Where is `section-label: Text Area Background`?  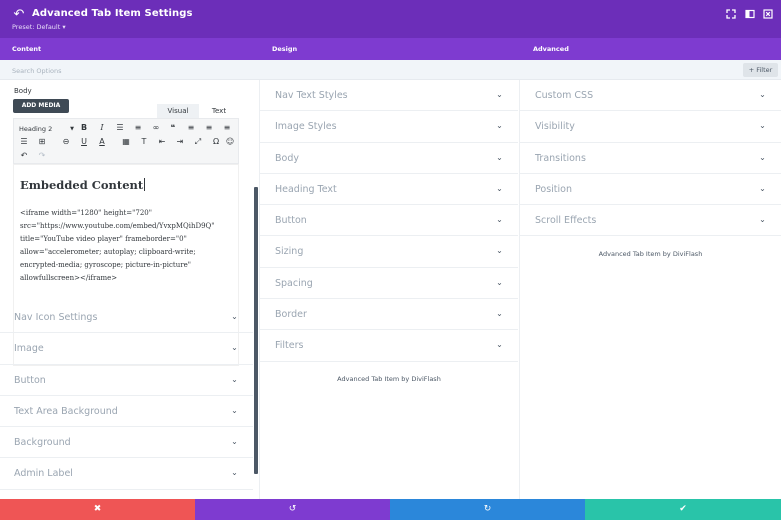 section-label: Text Area Background is located at coordinates (66, 411).